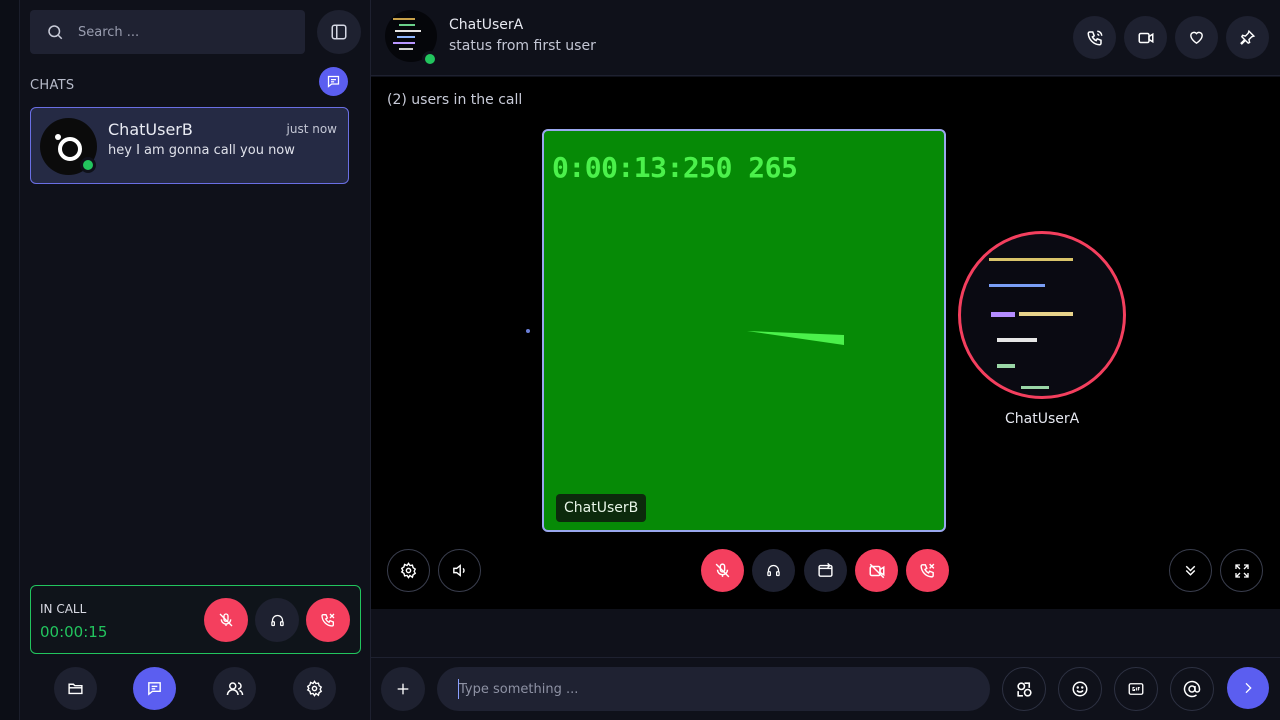 The width and height of the screenshot is (1280, 720). I want to click on new-chat-button, so click(333, 81).